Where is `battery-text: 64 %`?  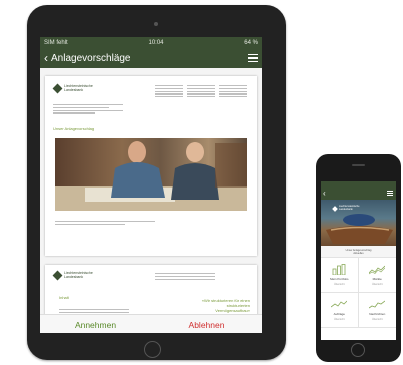 battery-text: 64 % is located at coordinates (251, 42).